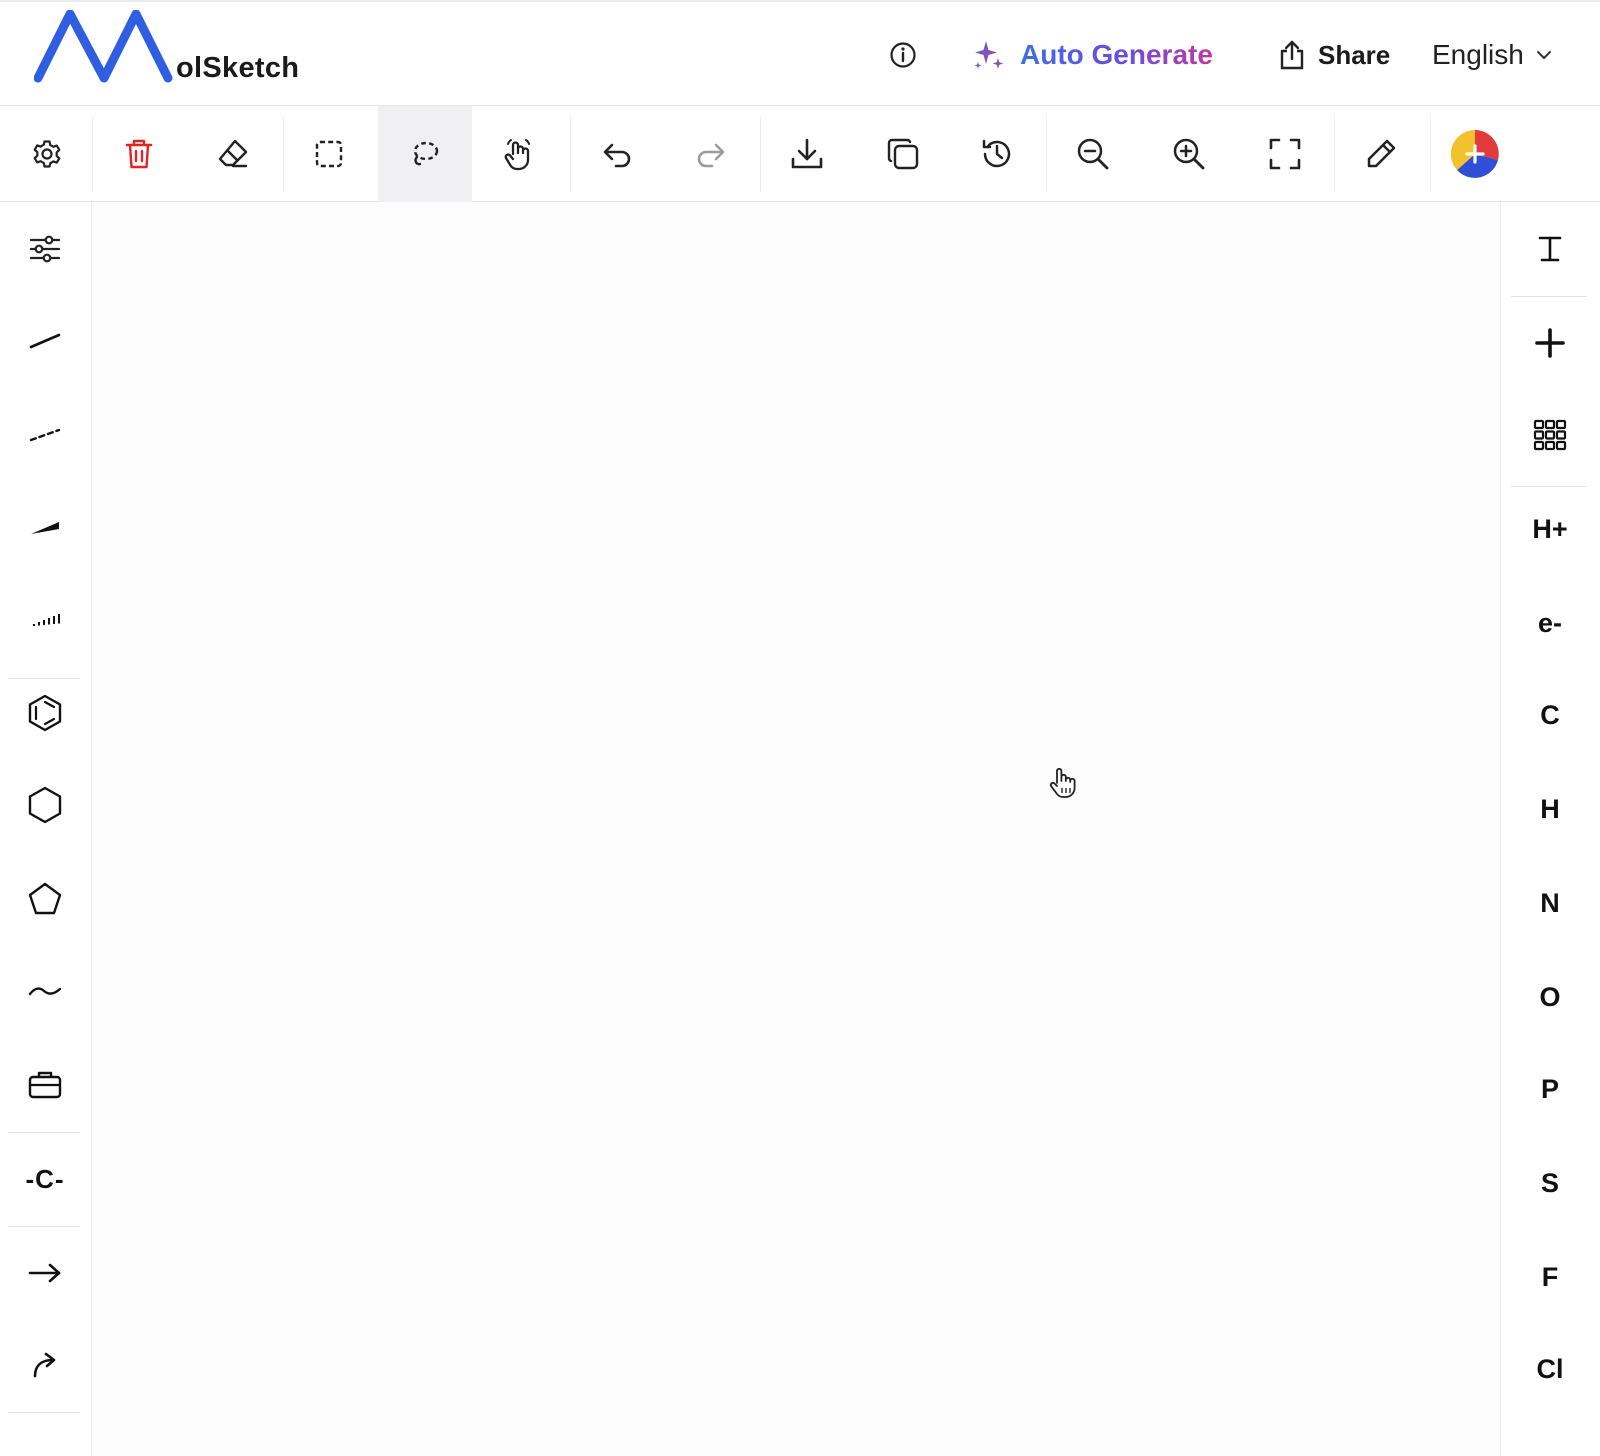  I want to click on curved-arrow-button, so click(45, 1365).